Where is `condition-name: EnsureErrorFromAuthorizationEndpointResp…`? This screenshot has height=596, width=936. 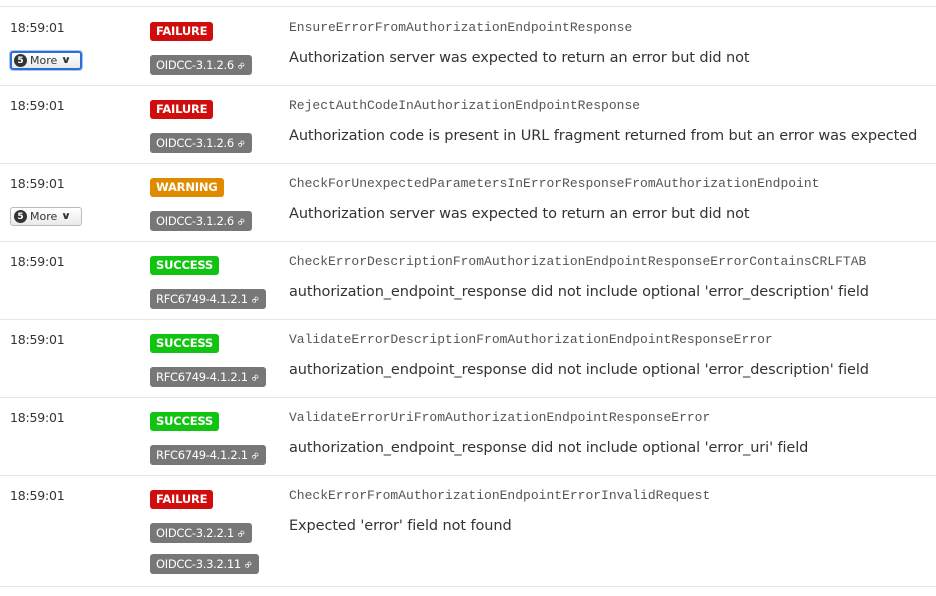 condition-name: EnsureErrorFromAuthorizationEndpointResp… is located at coordinates (461, 27).